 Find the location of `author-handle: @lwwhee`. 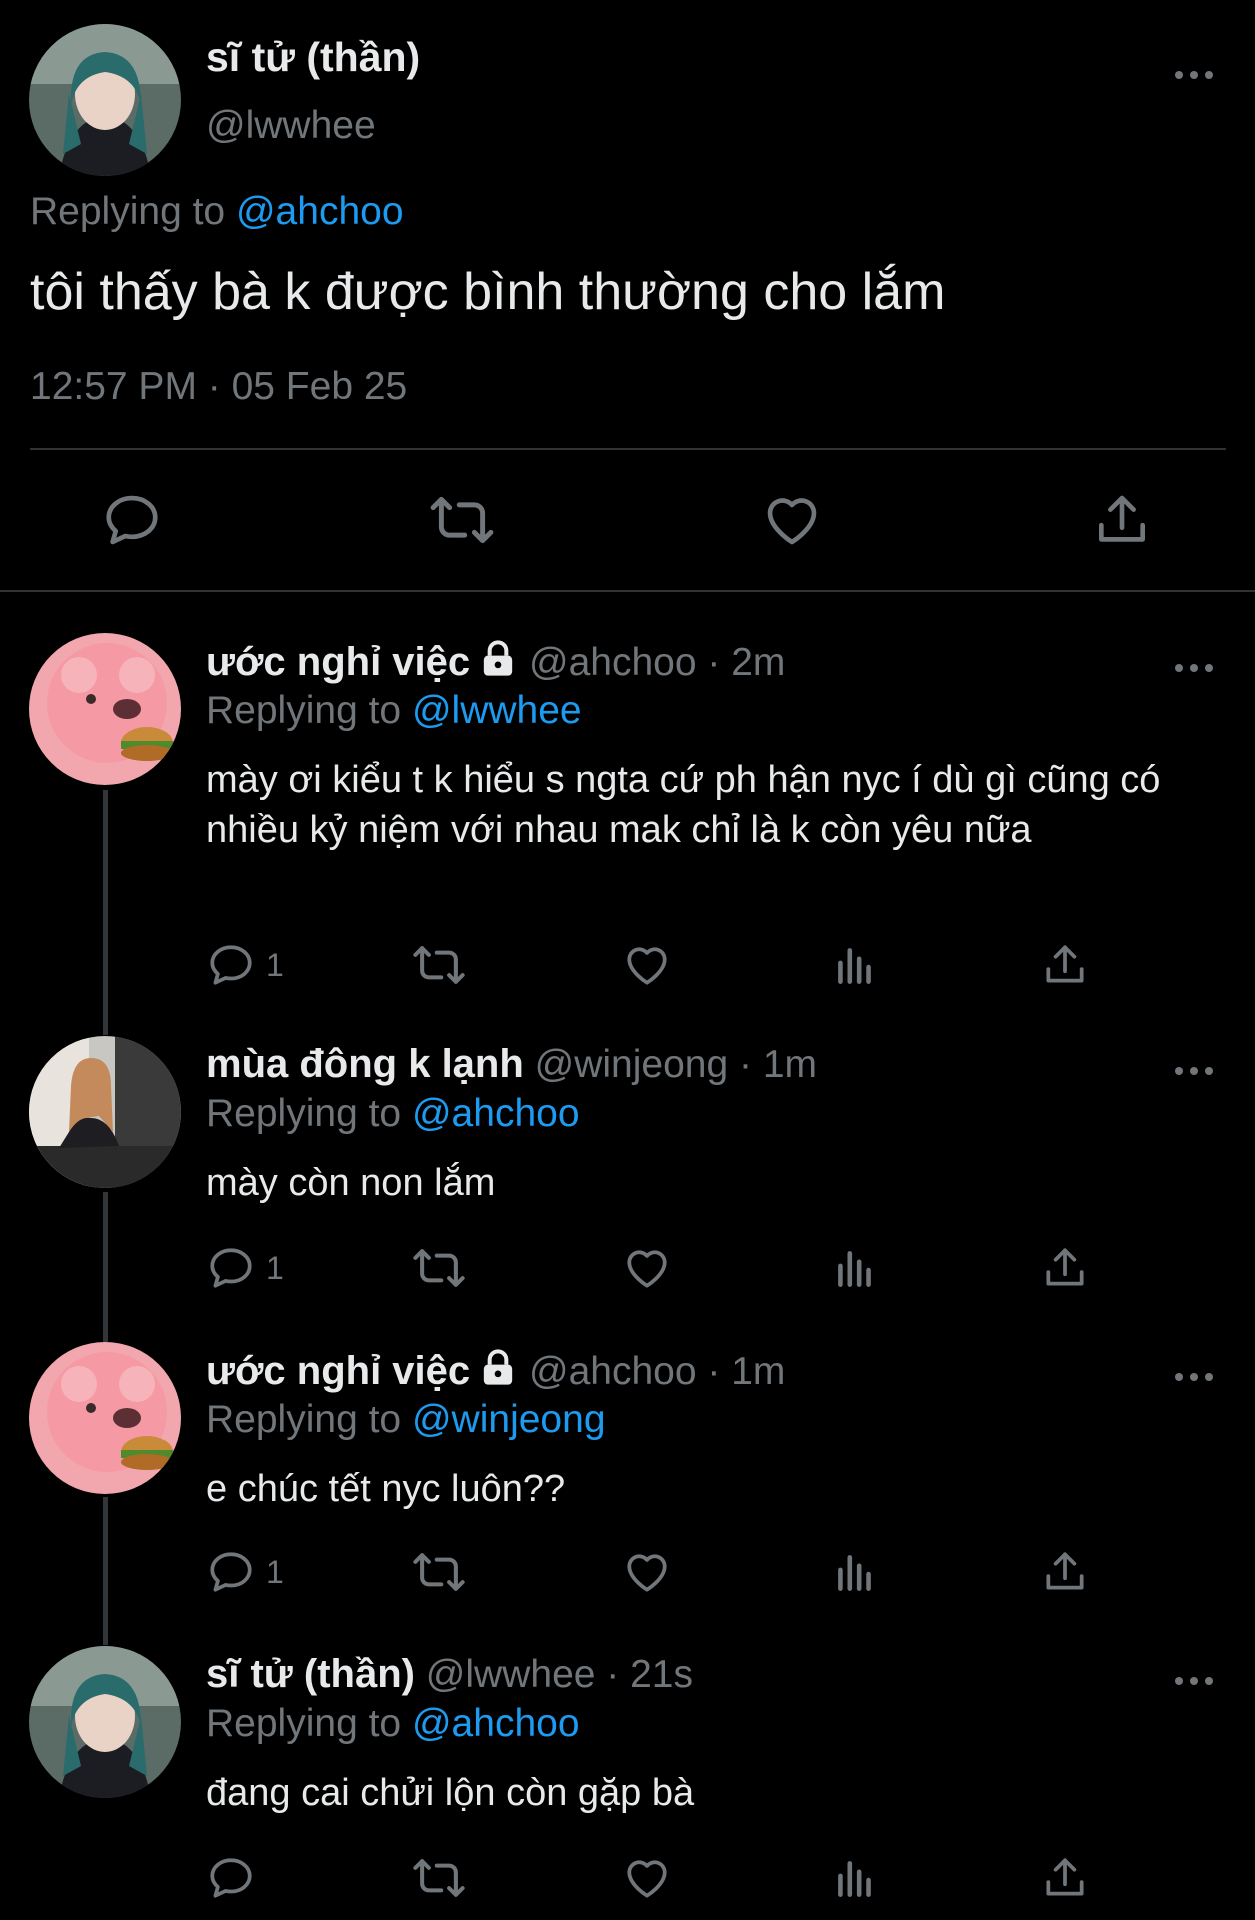

author-handle: @lwwhee is located at coordinates (291, 126).